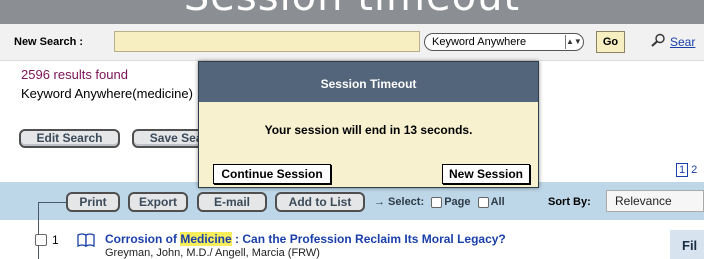  I want to click on new-session-button: New Session, so click(486, 174).